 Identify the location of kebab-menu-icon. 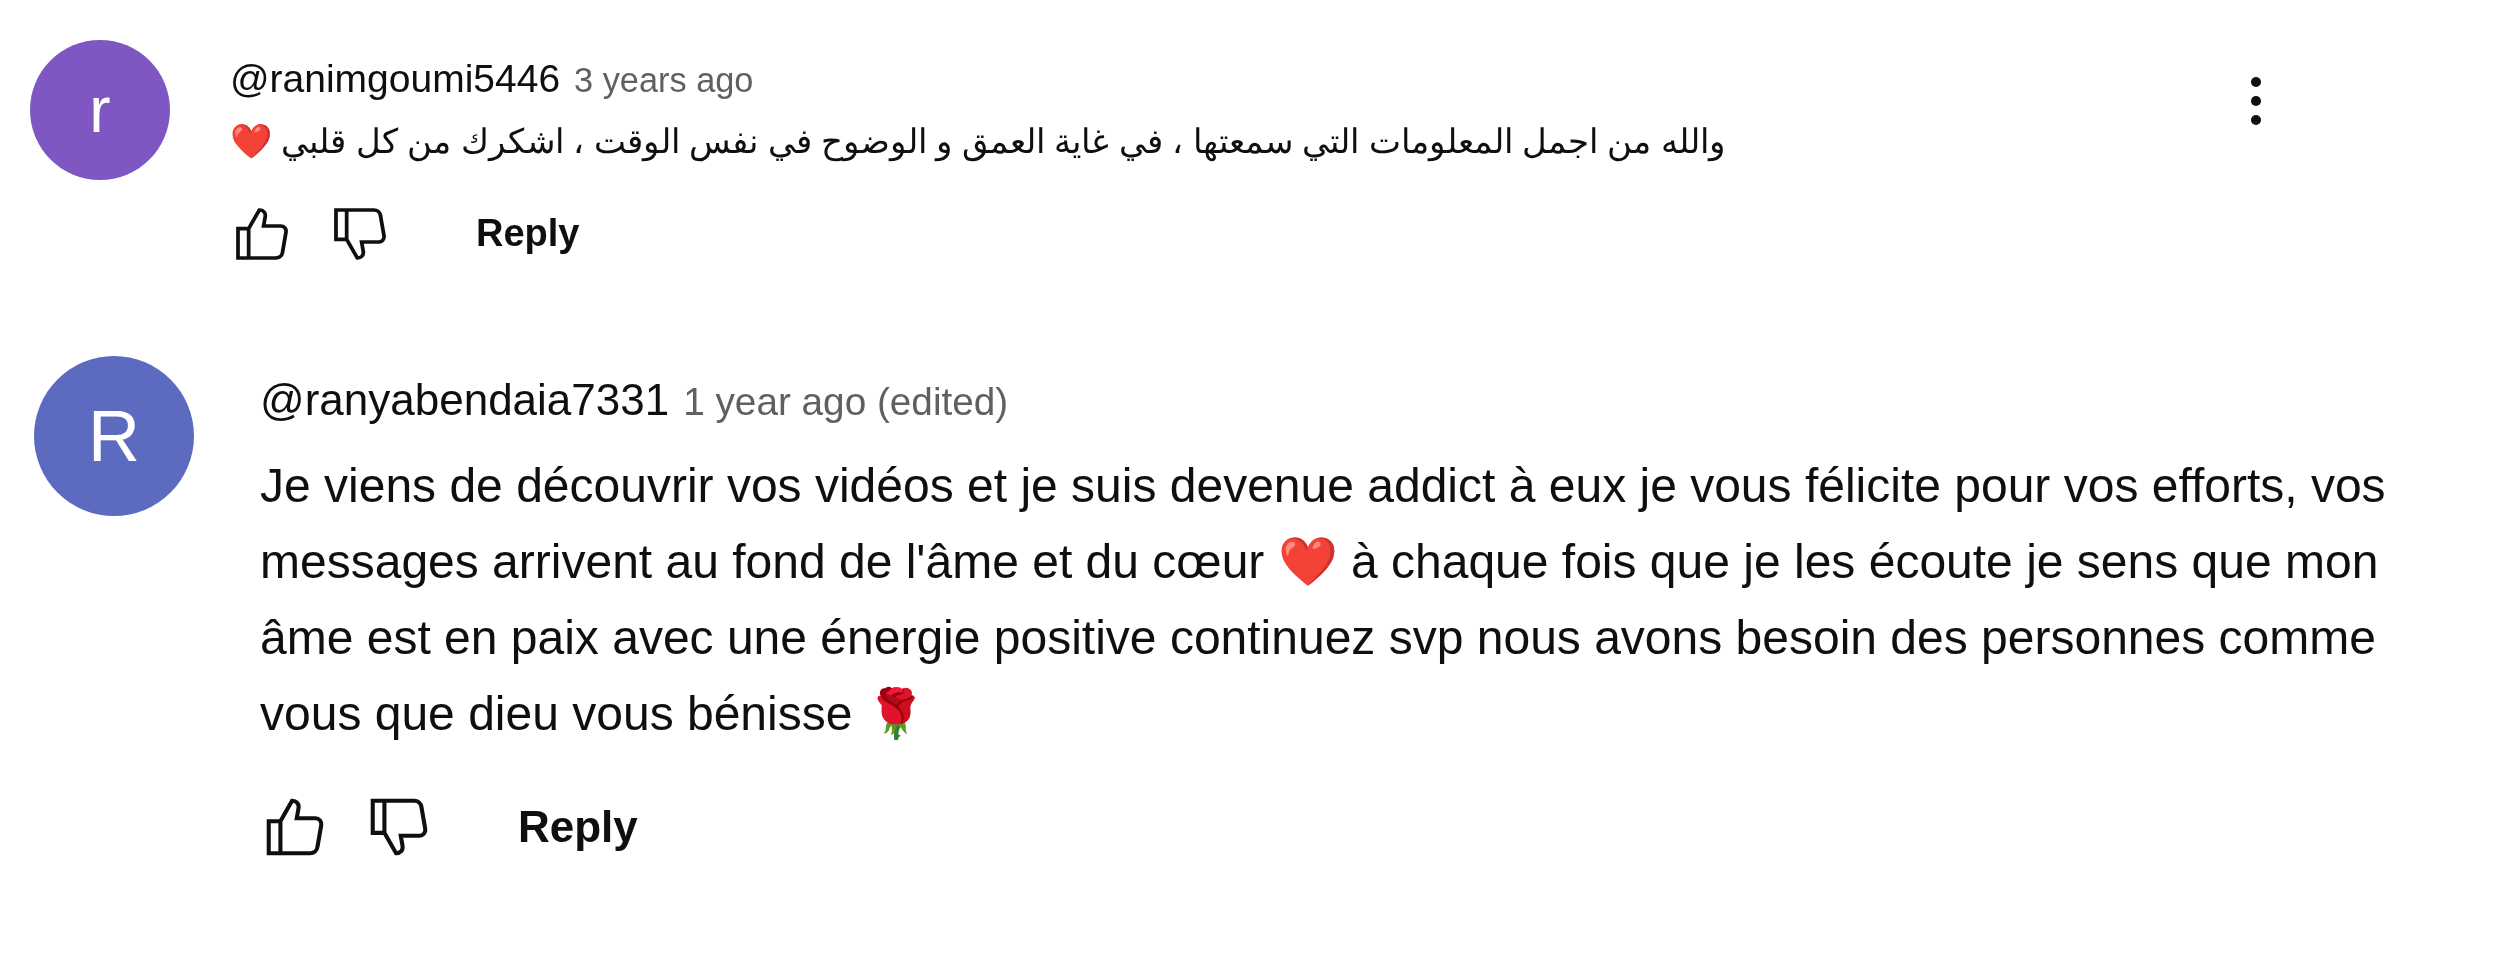
(2256, 101).